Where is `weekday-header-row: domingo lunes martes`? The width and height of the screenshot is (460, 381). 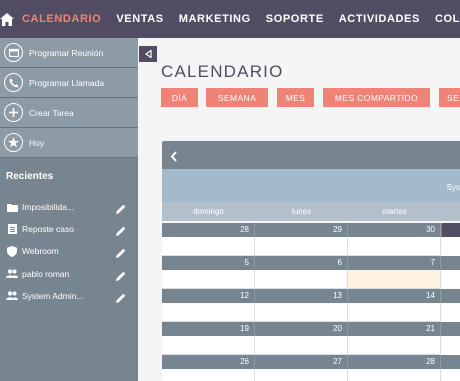
weekday-header-row: domingo lunes martes is located at coordinates (311, 211).